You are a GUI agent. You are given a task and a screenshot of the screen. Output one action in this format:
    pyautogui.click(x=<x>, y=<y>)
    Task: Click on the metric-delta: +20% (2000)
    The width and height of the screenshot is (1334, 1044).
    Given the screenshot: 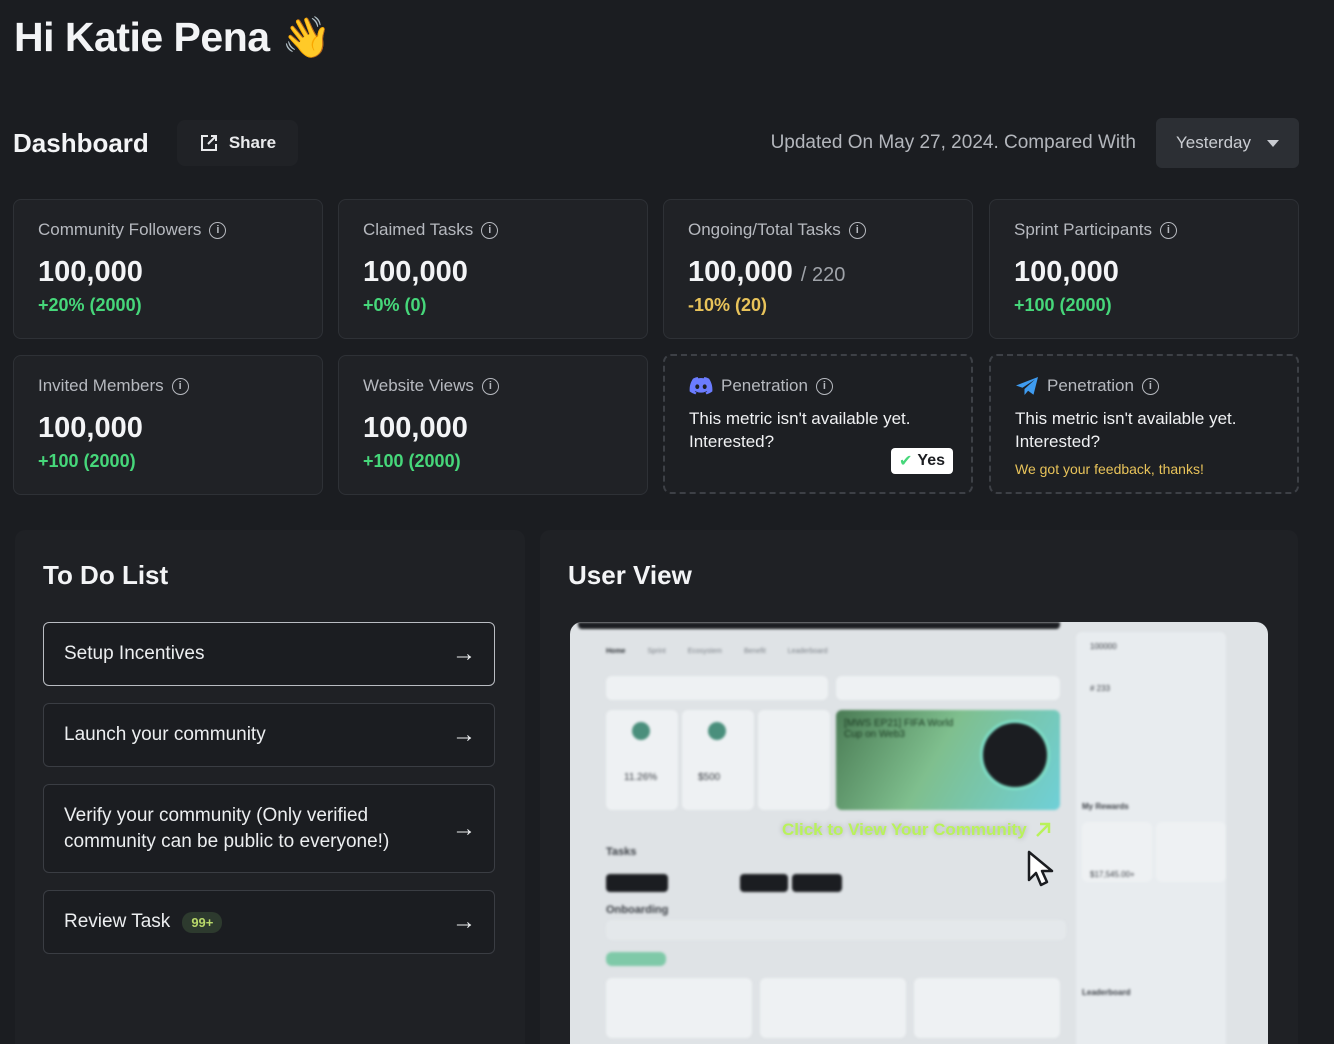 What is the action you would take?
    pyautogui.click(x=90, y=305)
    